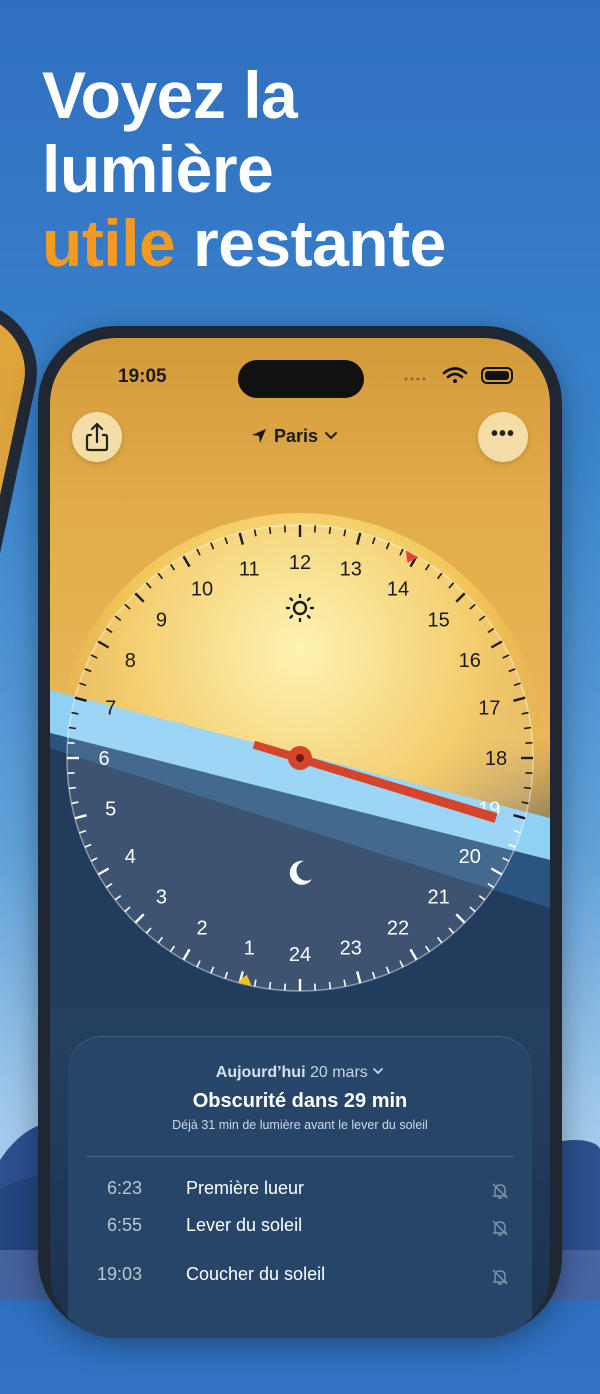 The image size is (600, 1394). What do you see at coordinates (455, 376) in the screenshot?
I see `wifi-icon` at bounding box center [455, 376].